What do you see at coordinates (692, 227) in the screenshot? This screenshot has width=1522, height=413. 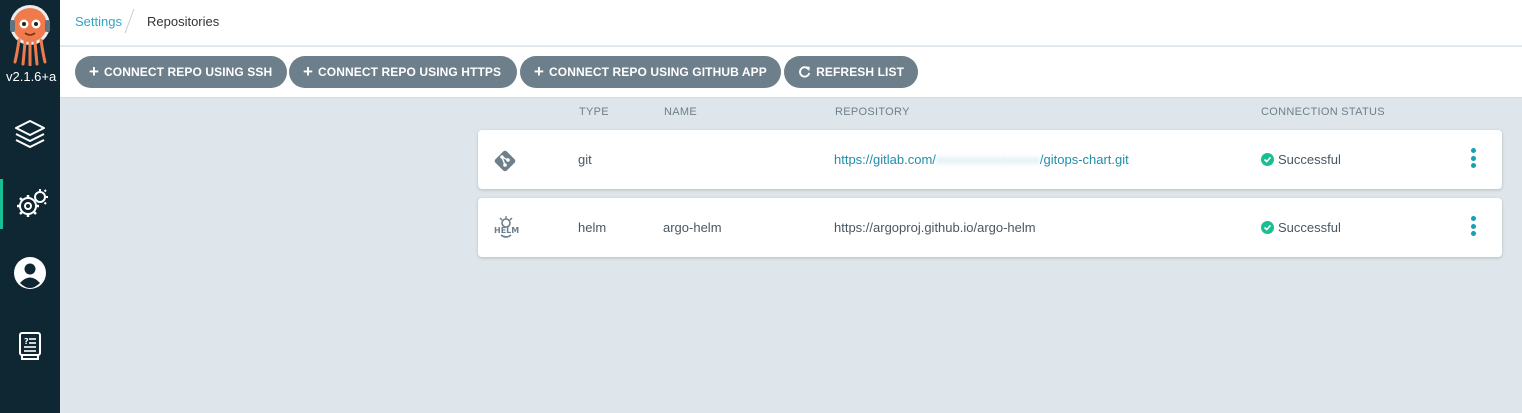 I see `repo-name: argo-helm` at bounding box center [692, 227].